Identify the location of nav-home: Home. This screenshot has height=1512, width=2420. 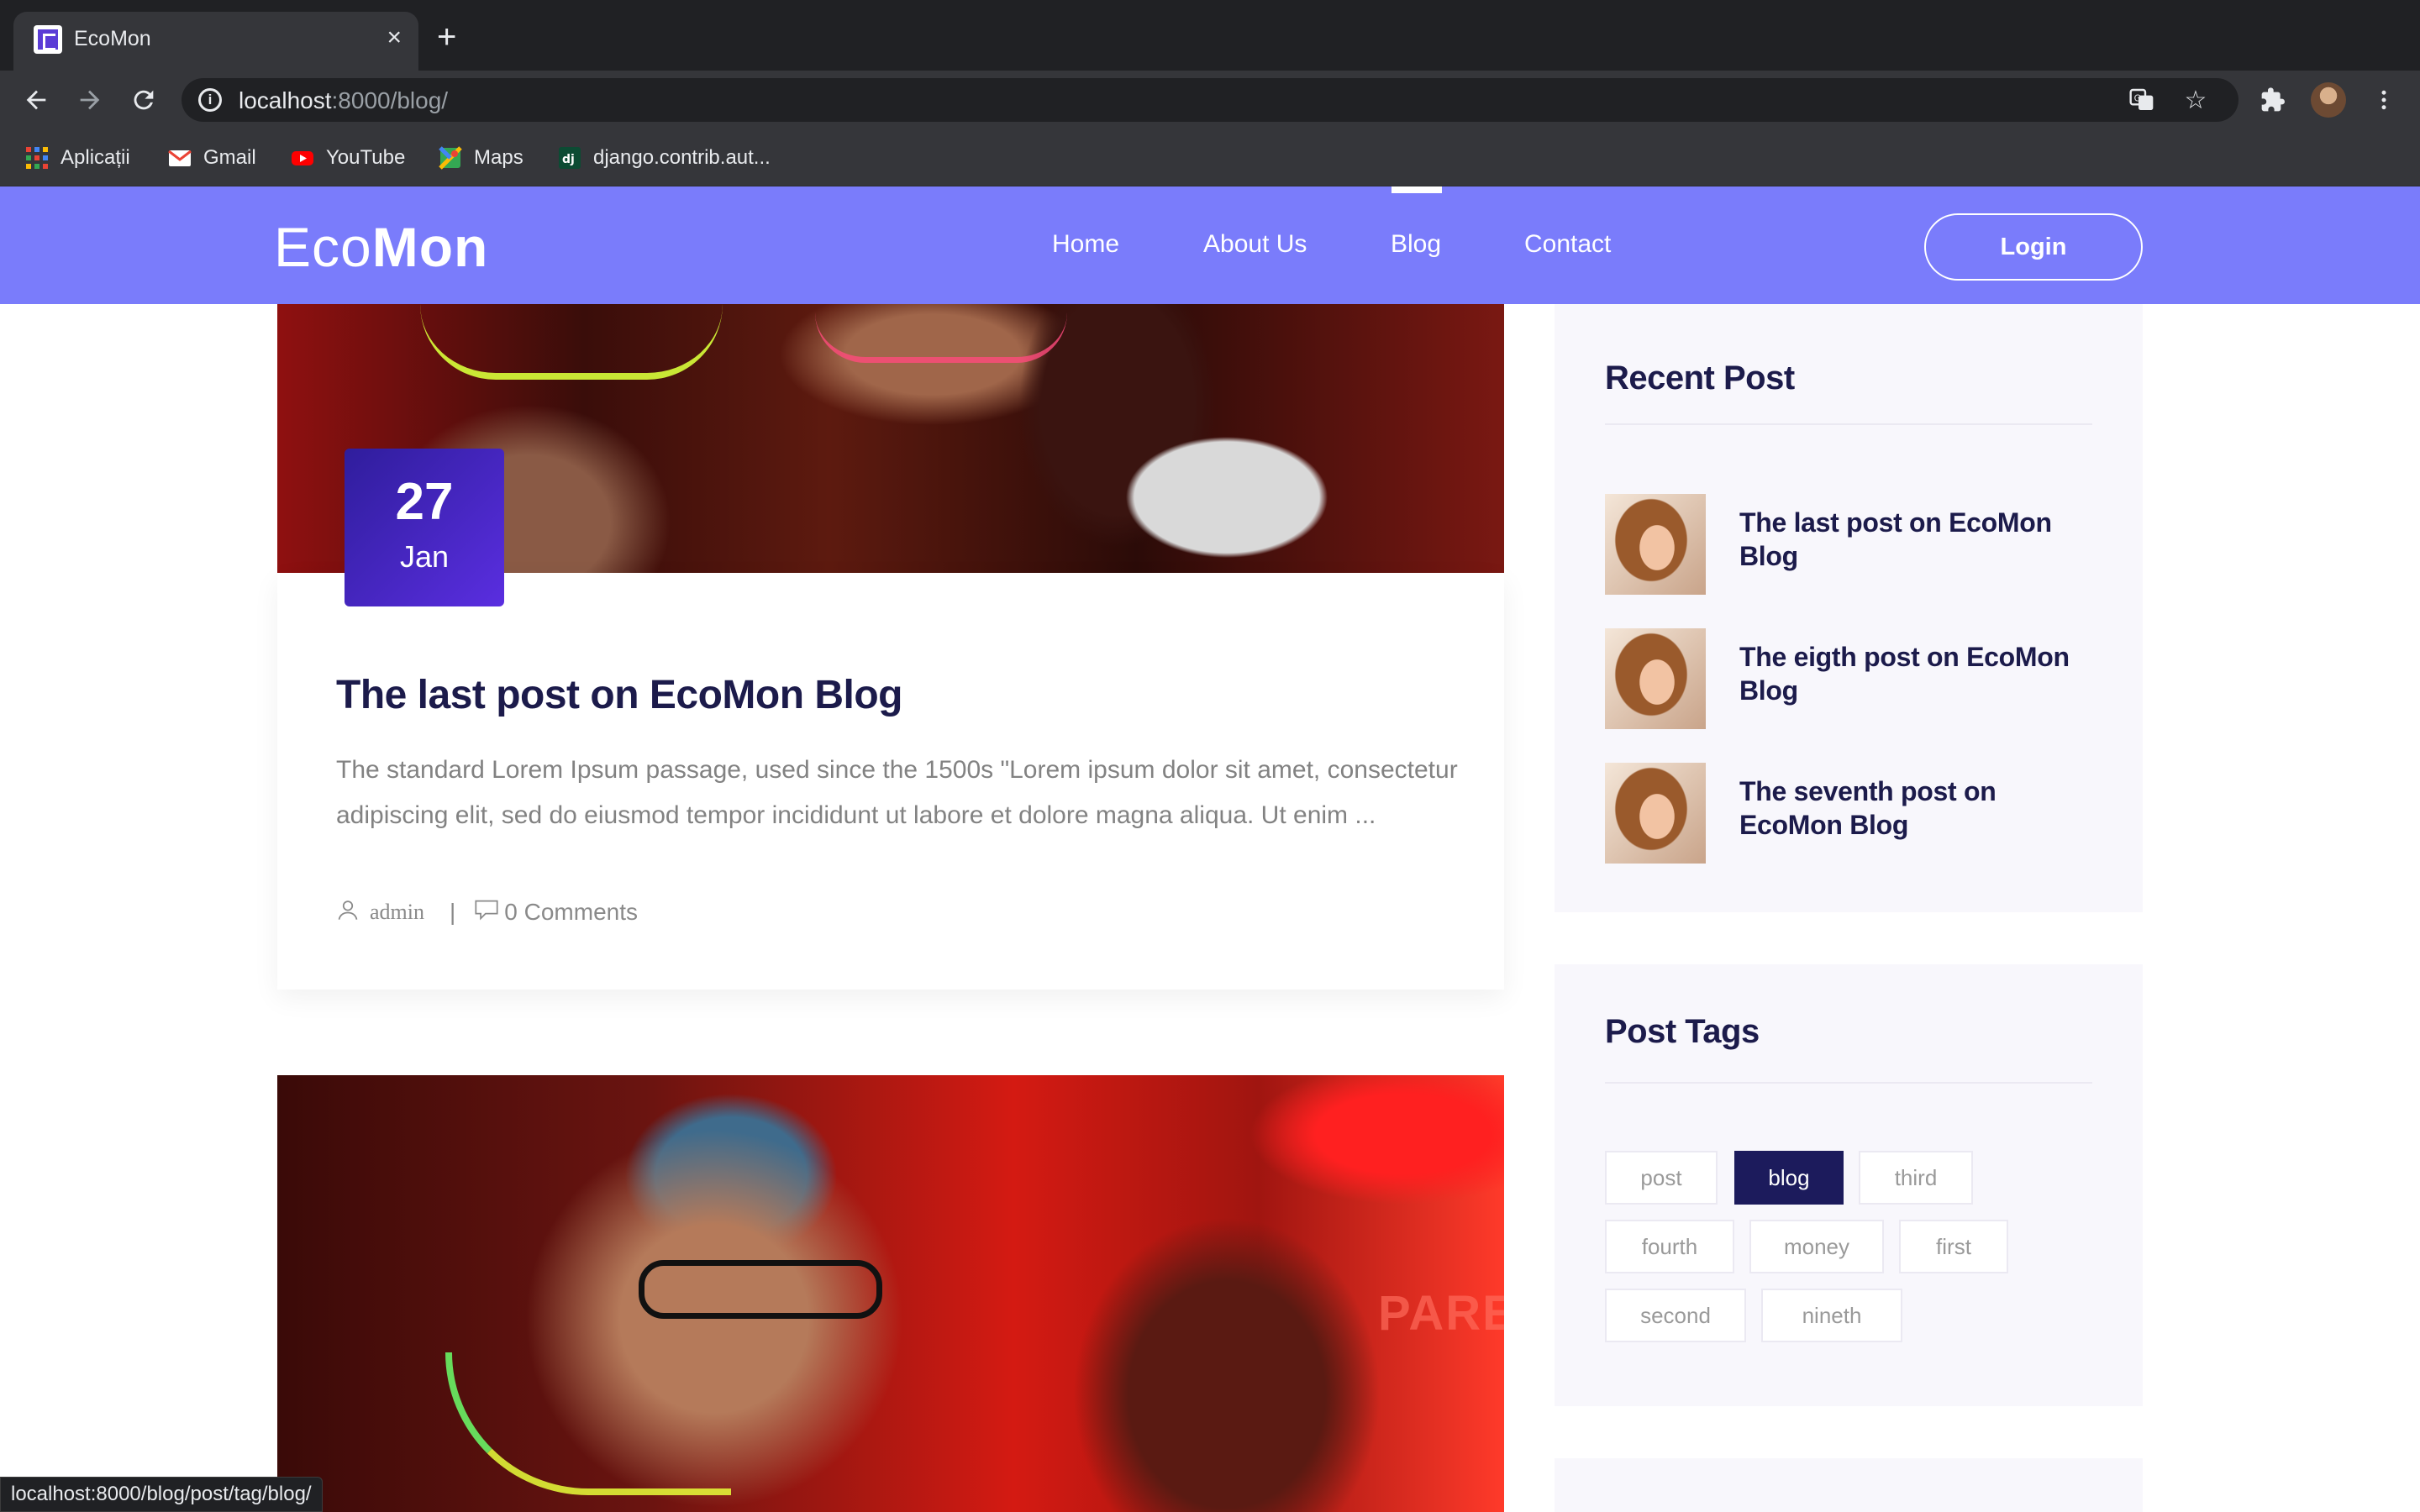
(1085, 244).